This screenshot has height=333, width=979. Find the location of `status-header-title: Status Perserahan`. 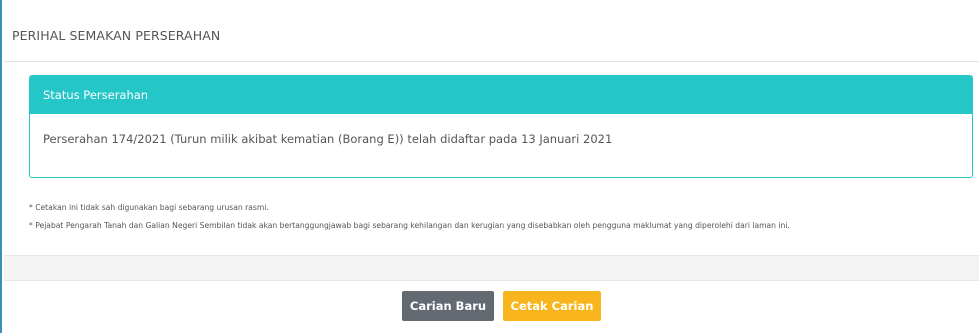

status-header-title: Status Perserahan is located at coordinates (96, 95).